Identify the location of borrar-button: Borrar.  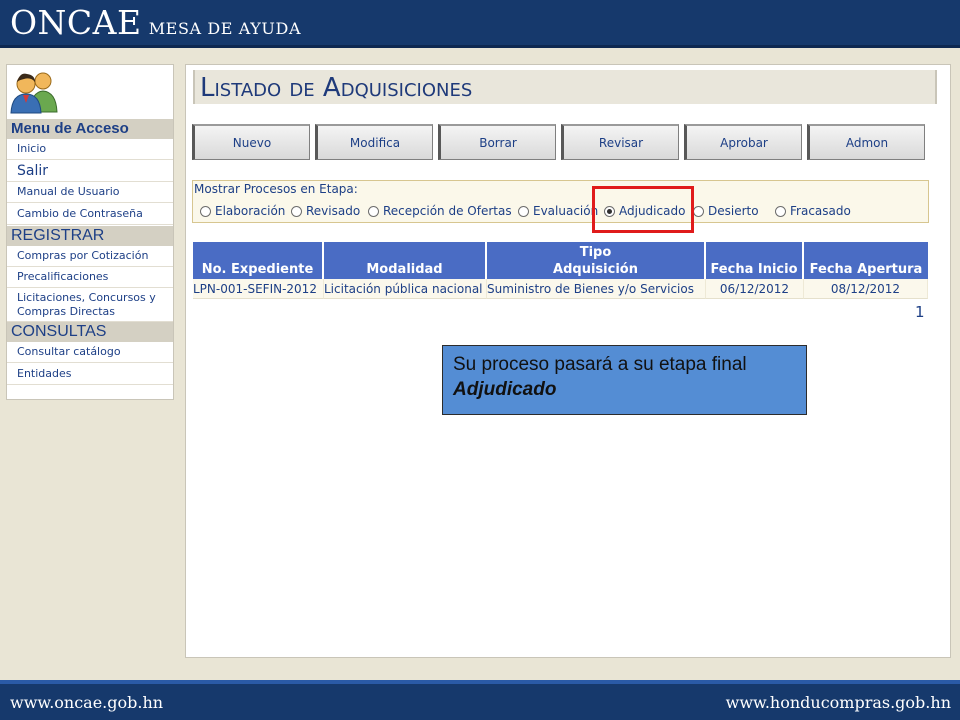
(497, 142).